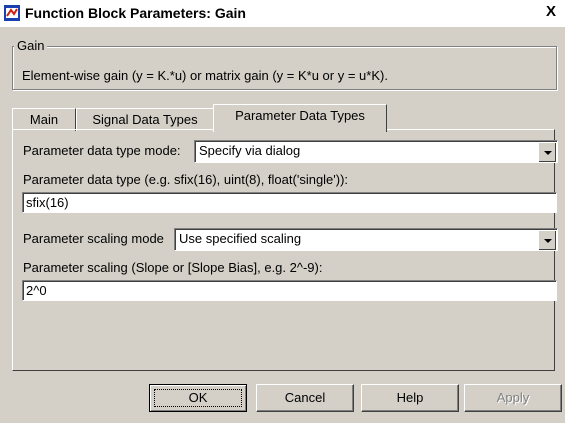 This screenshot has width=565, height=423. What do you see at coordinates (240, 238) in the screenshot?
I see `param-scaling-mode-value: Use specified scaling` at bounding box center [240, 238].